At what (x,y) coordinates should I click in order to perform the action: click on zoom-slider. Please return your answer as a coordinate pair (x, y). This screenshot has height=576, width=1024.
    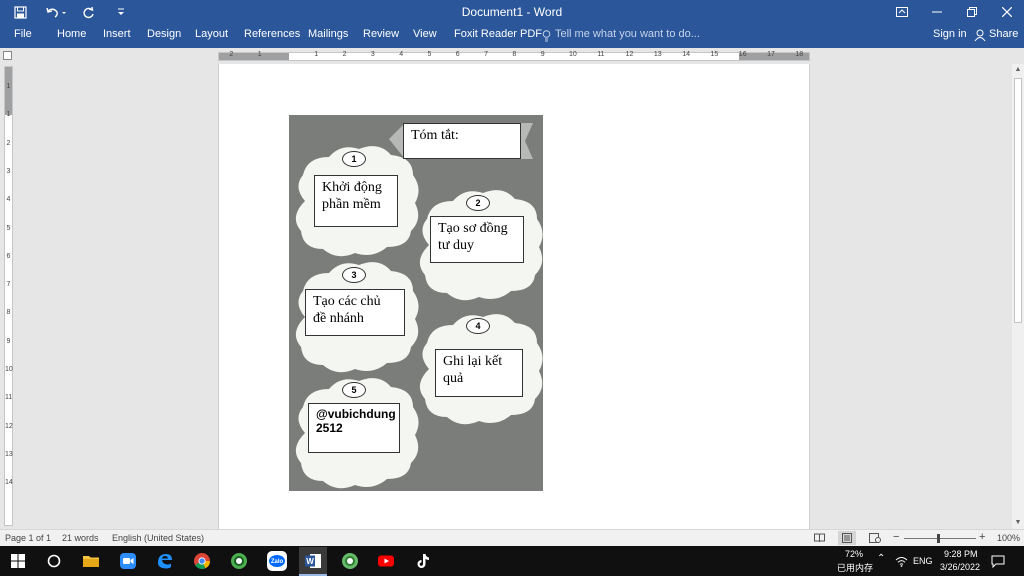
    Looking at the image, I should click on (940, 538).